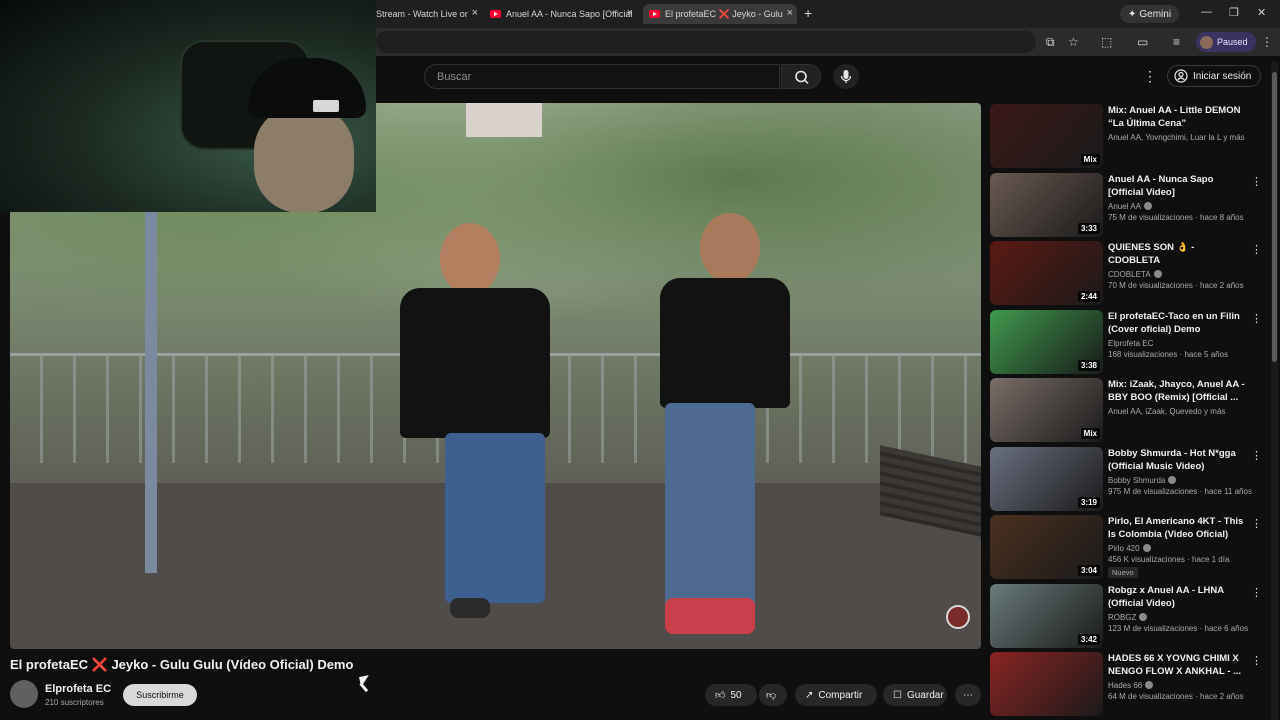 The height and width of the screenshot is (720, 1280). What do you see at coordinates (1261, 12) in the screenshot?
I see `close-window-icon: ✕` at bounding box center [1261, 12].